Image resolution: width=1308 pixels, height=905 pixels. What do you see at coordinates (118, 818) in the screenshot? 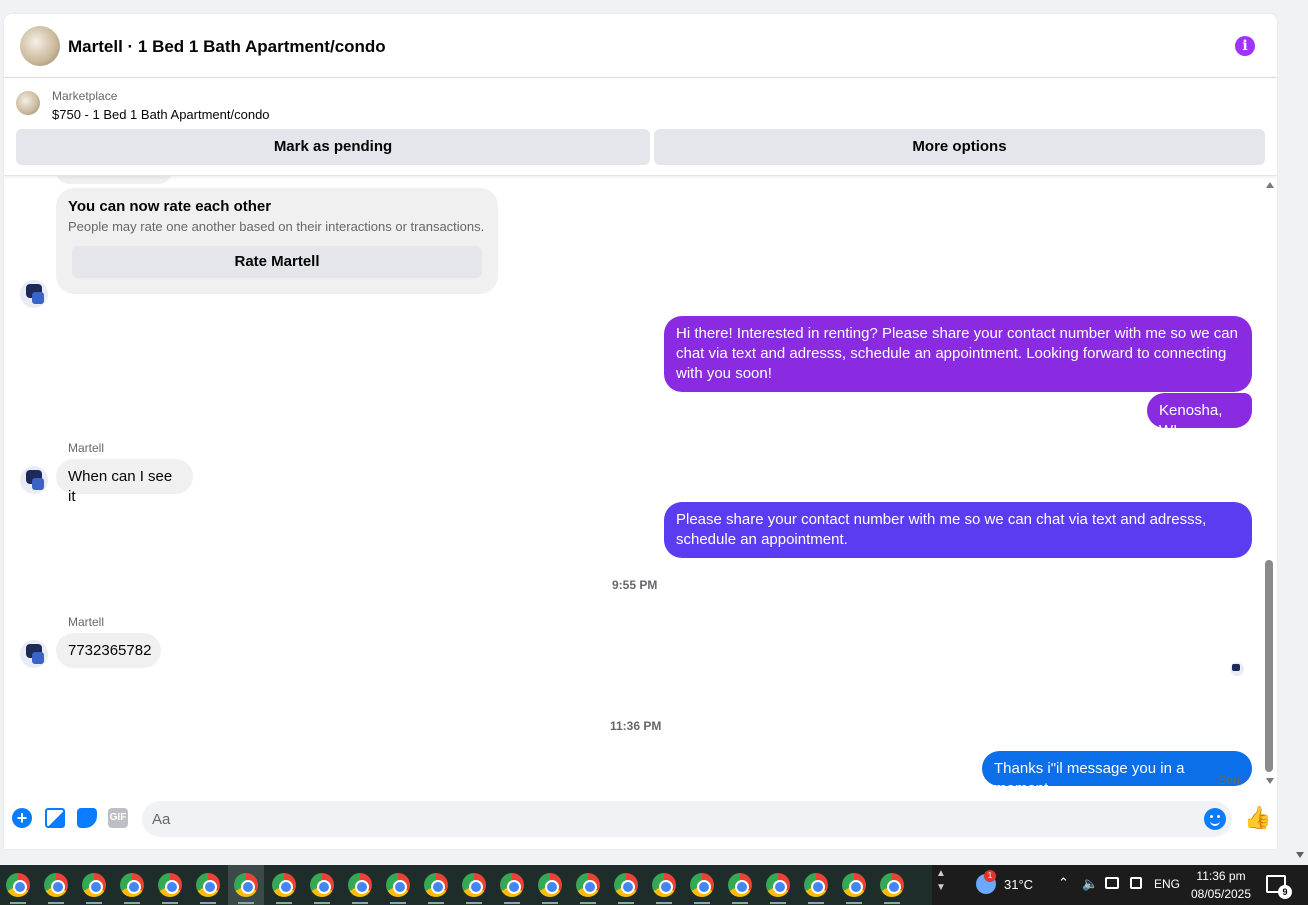
I see `gif-icon: GIF` at bounding box center [118, 818].